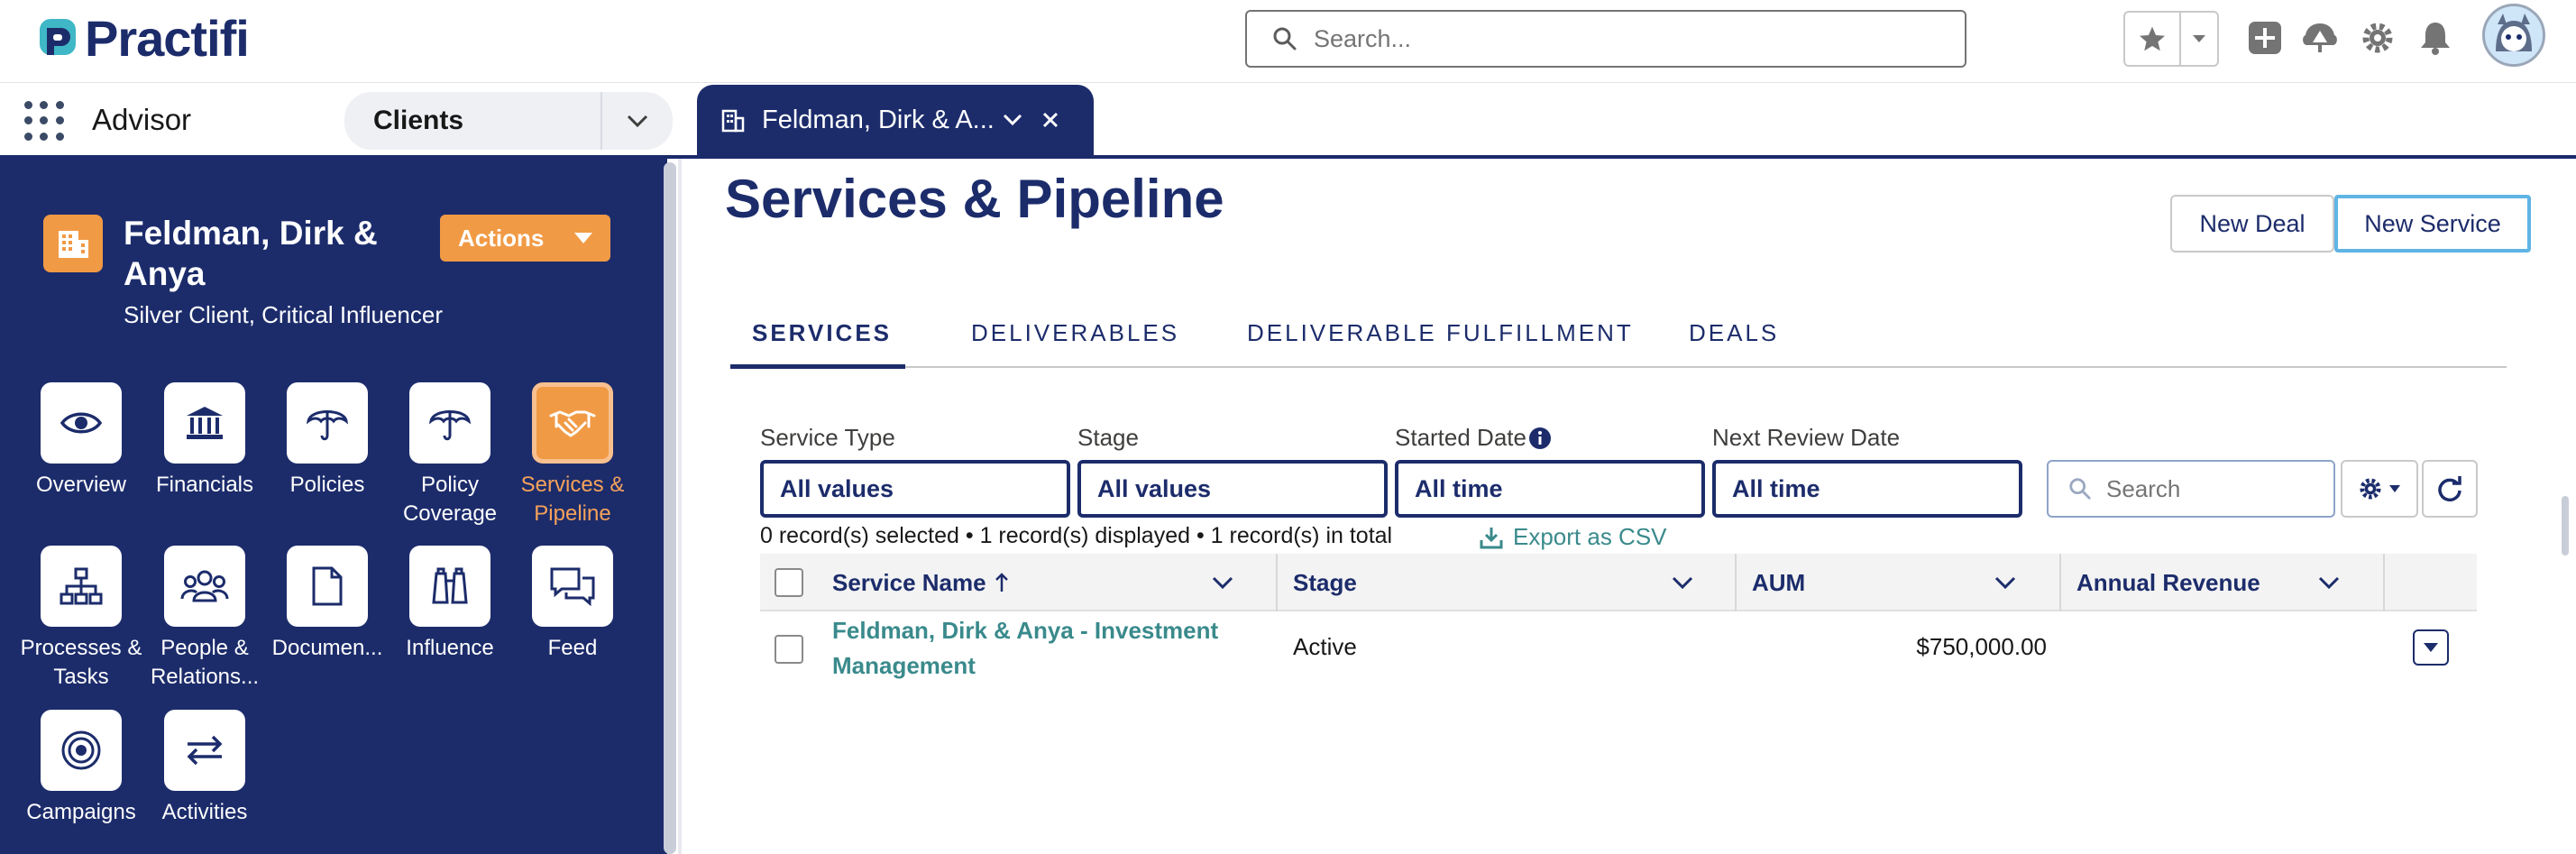 The image size is (2576, 854). What do you see at coordinates (789, 650) in the screenshot?
I see `row-checkbox` at bounding box center [789, 650].